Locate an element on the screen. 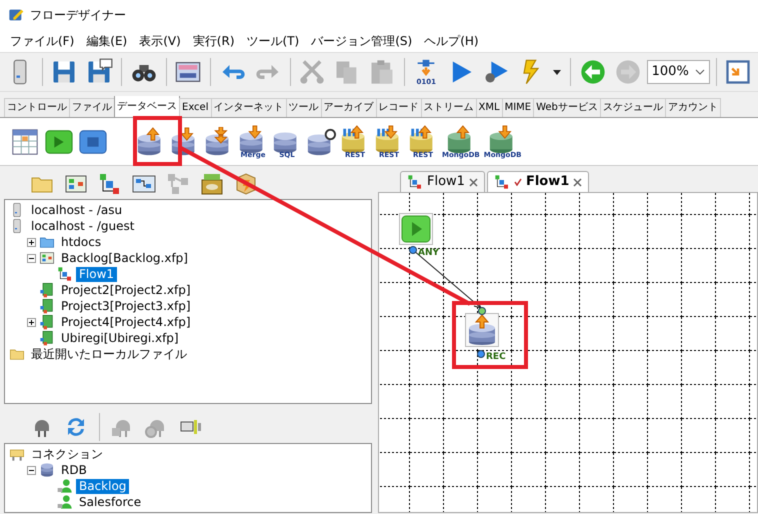 This screenshot has width=758, height=514. tree-item: Project4[Project4.xfp] is located at coordinates (126, 322).